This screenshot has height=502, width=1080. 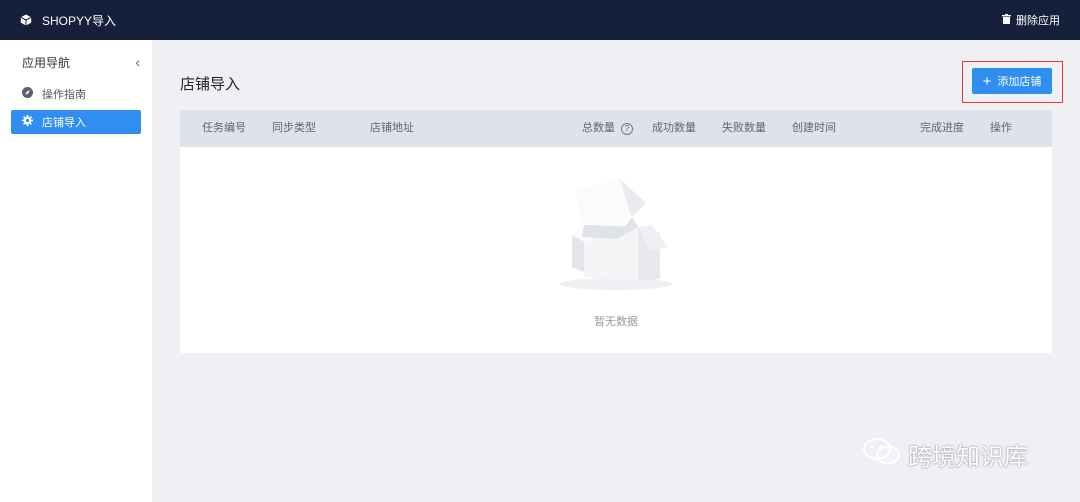 I want to click on sidebar-item-label: 店铺导入, so click(x=64, y=123).